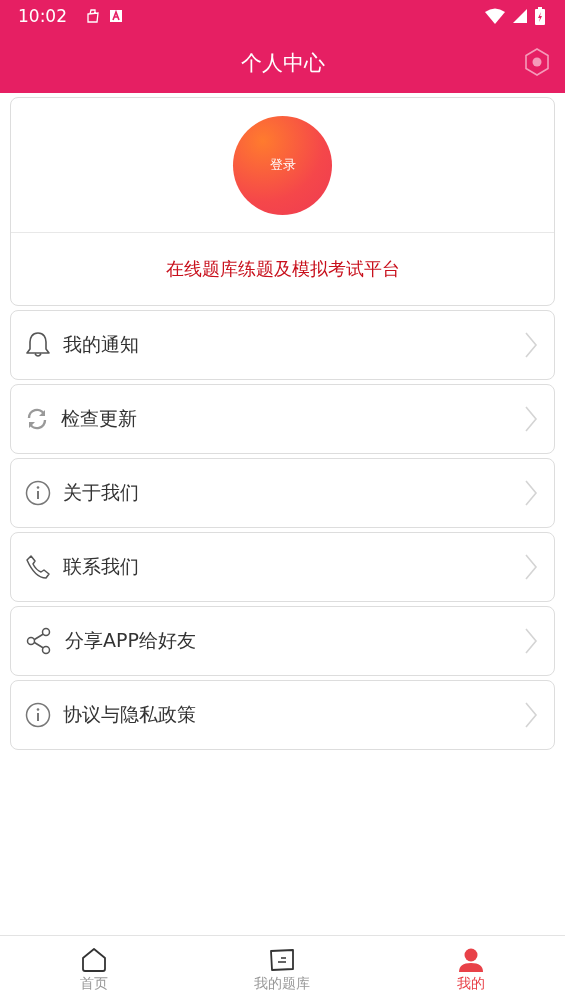  I want to click on page-title: 个人中心, so click(282, 63).